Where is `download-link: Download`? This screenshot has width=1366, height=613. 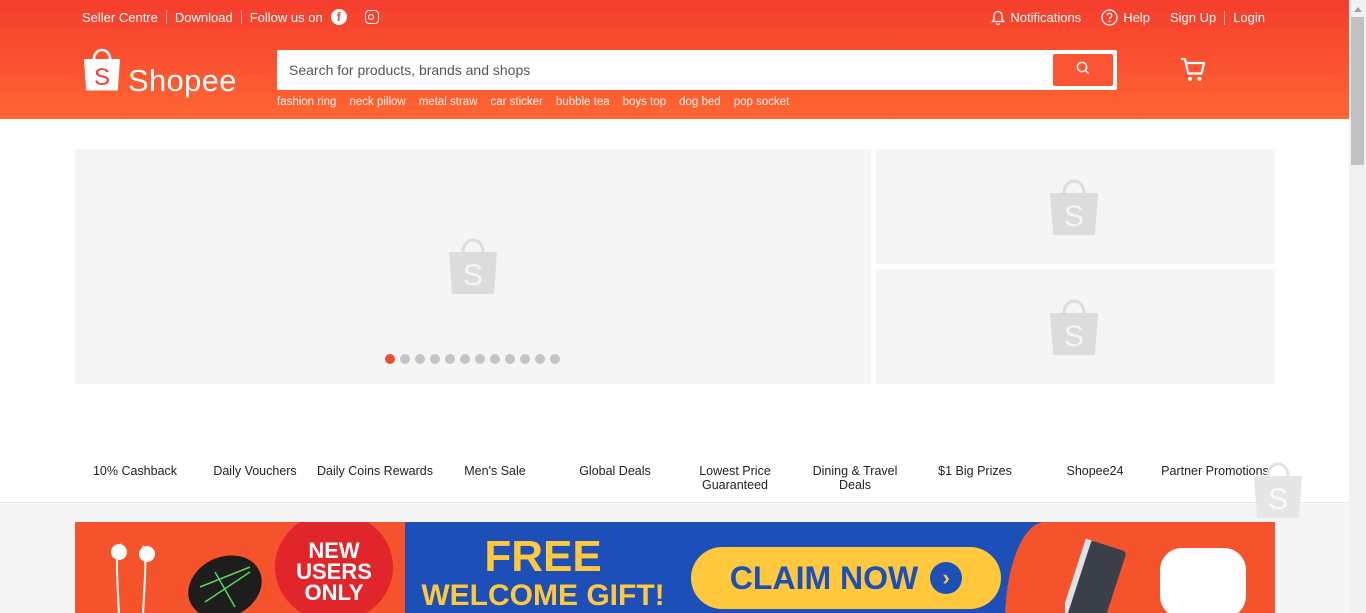
download-link: Download is located at coordinates (204, 17).